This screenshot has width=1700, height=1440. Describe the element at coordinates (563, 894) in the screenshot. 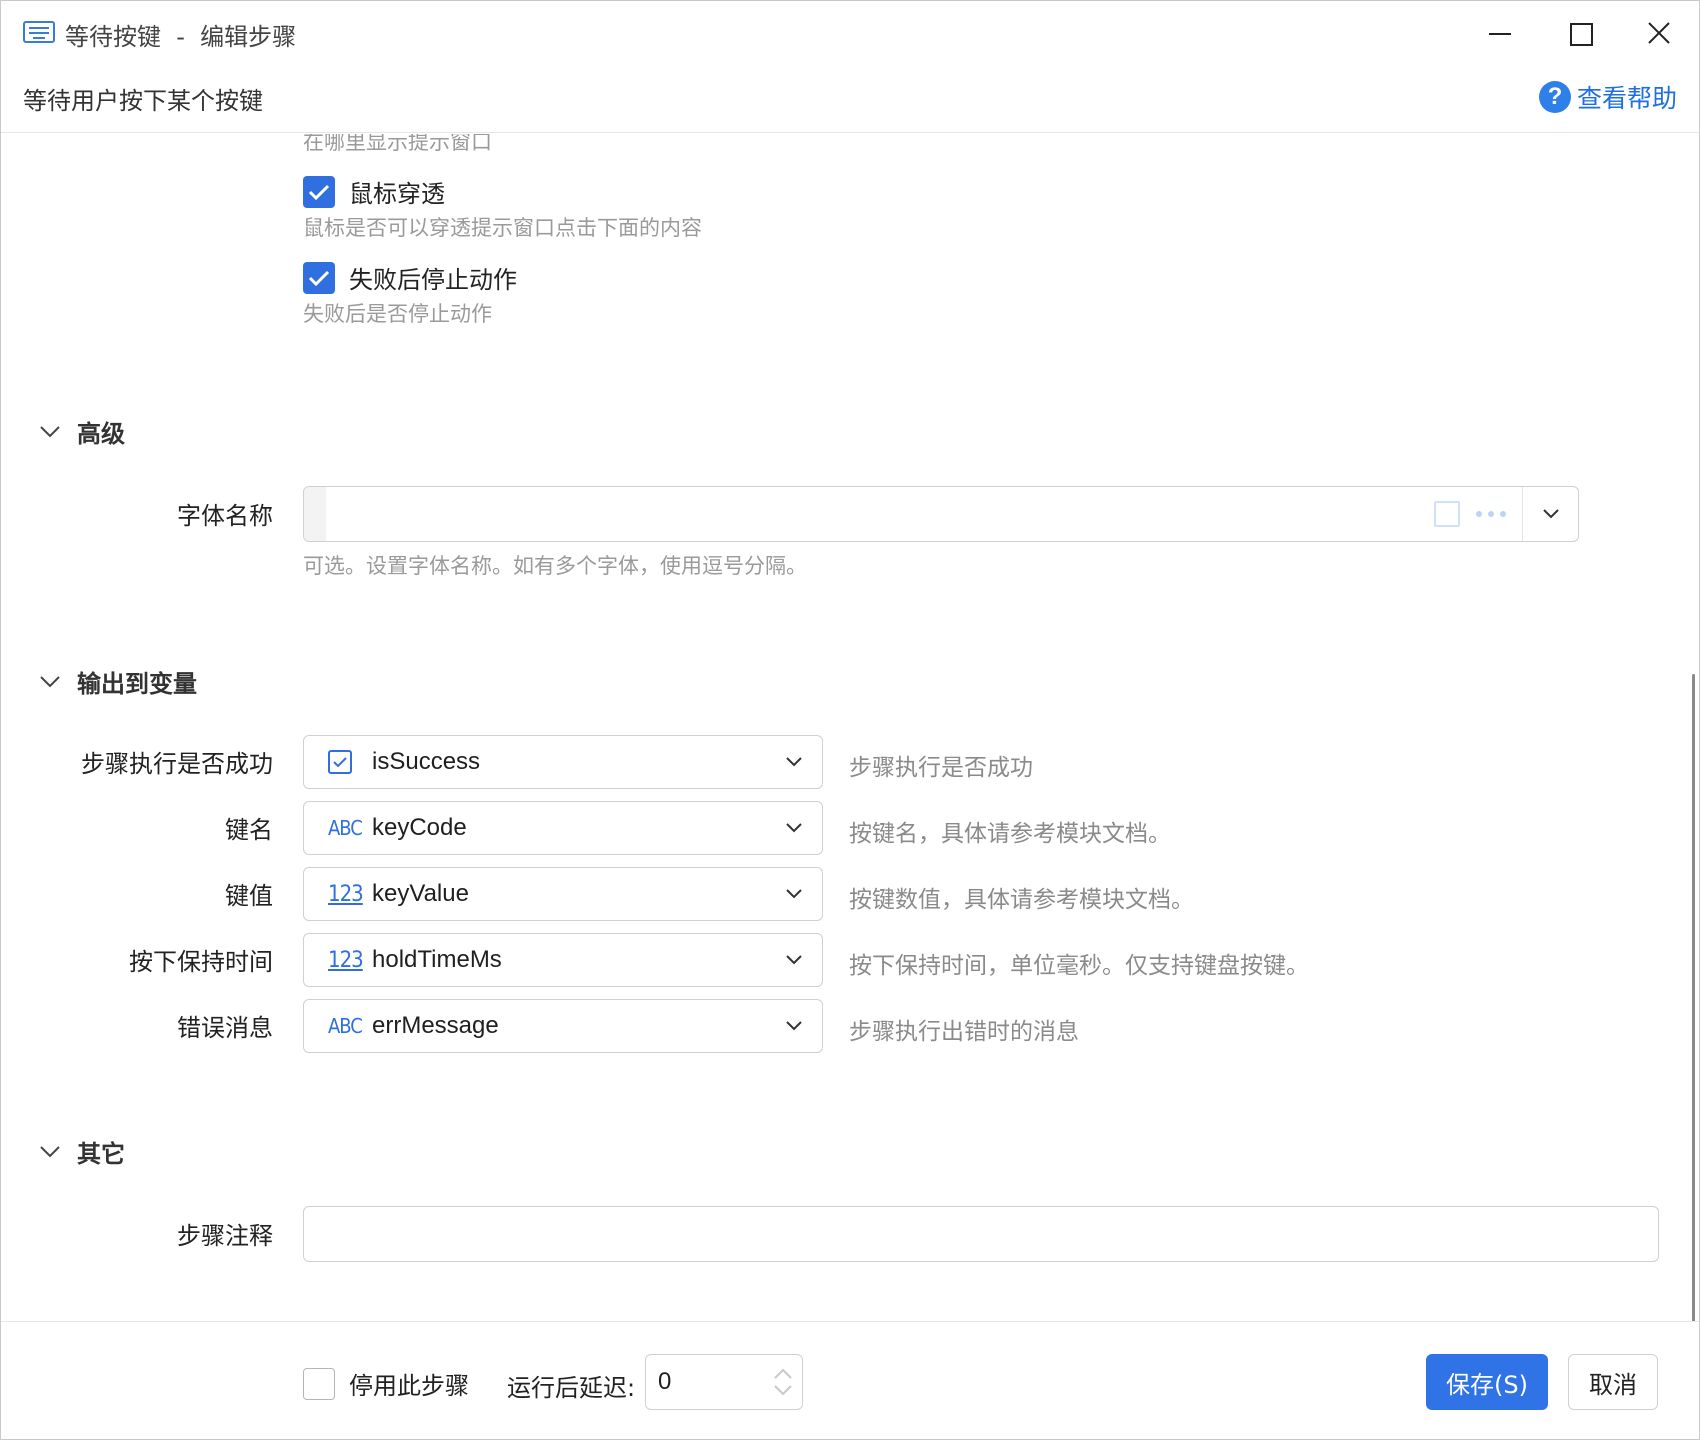

I see `output-variable-select: 123 keyValue` at that location.